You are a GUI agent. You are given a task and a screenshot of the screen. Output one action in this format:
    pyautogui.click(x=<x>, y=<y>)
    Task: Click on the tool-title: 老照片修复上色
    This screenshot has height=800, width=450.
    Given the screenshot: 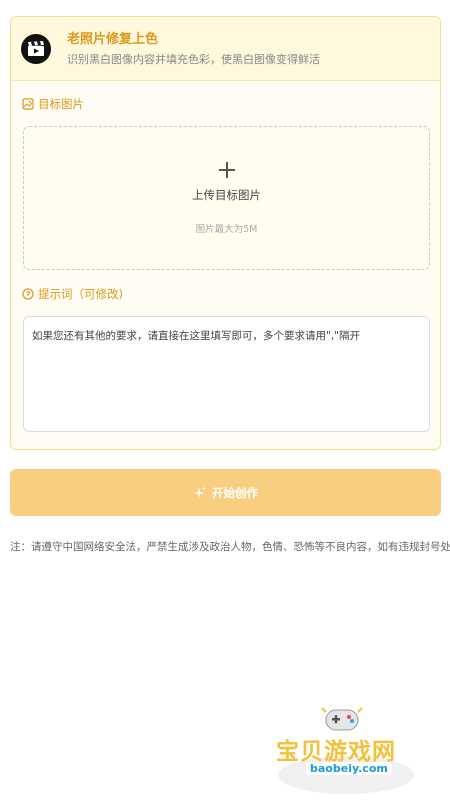 What is the action you would take?
    pyautogui.click(x=113, y=39)
    